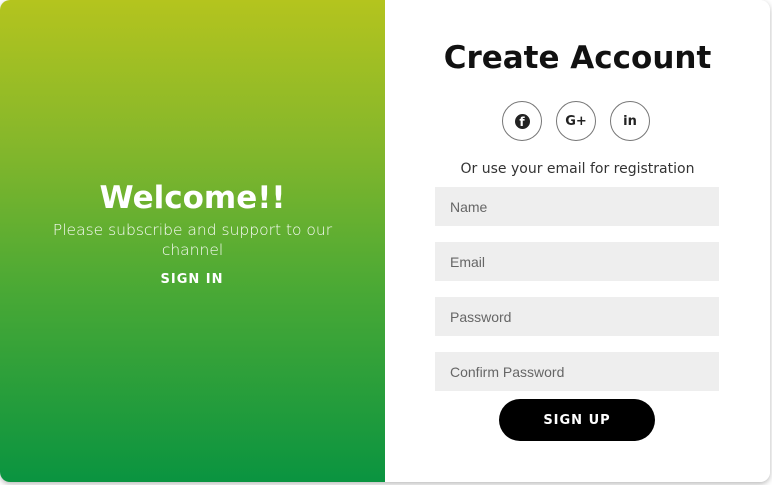 Image resolution: width=772 pixels, height=485 pixels. I want to click on email-field, so click(577, 261).